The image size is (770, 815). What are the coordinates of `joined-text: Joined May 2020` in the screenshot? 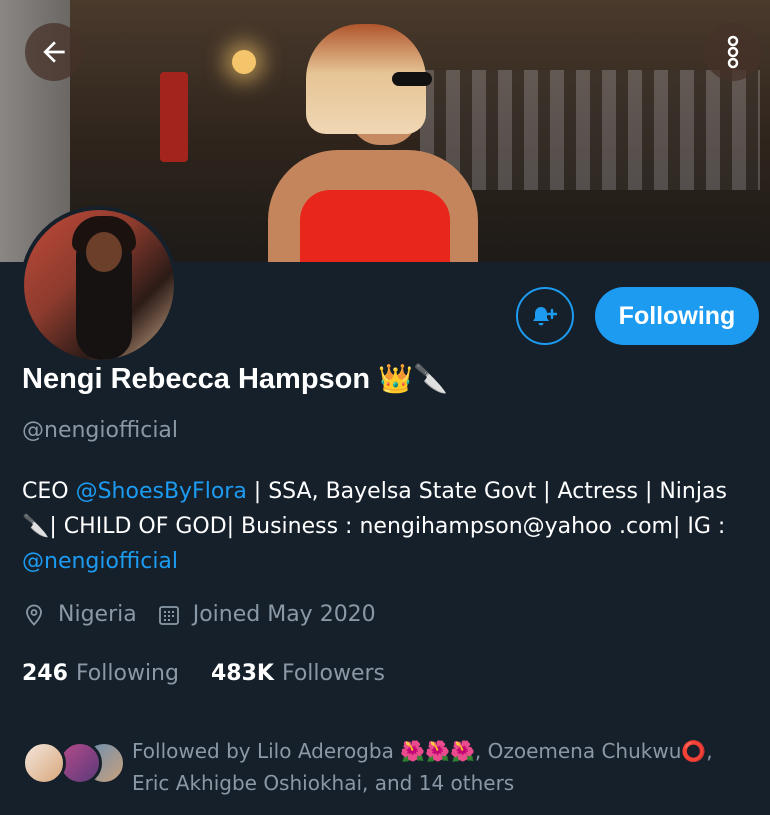 It's located at (284, 614).